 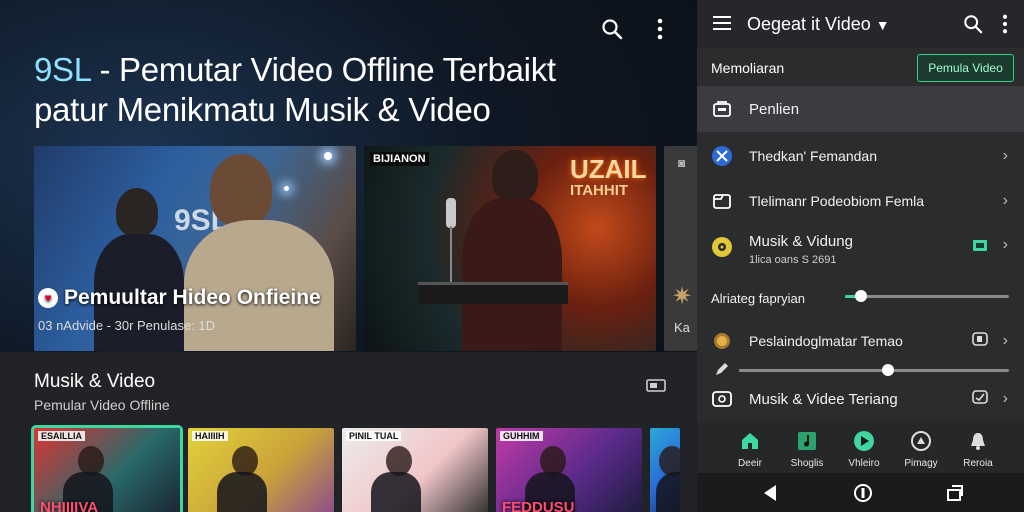 I want to click on bottom-nav-item: Shoglis, so click(x=807, y=449).